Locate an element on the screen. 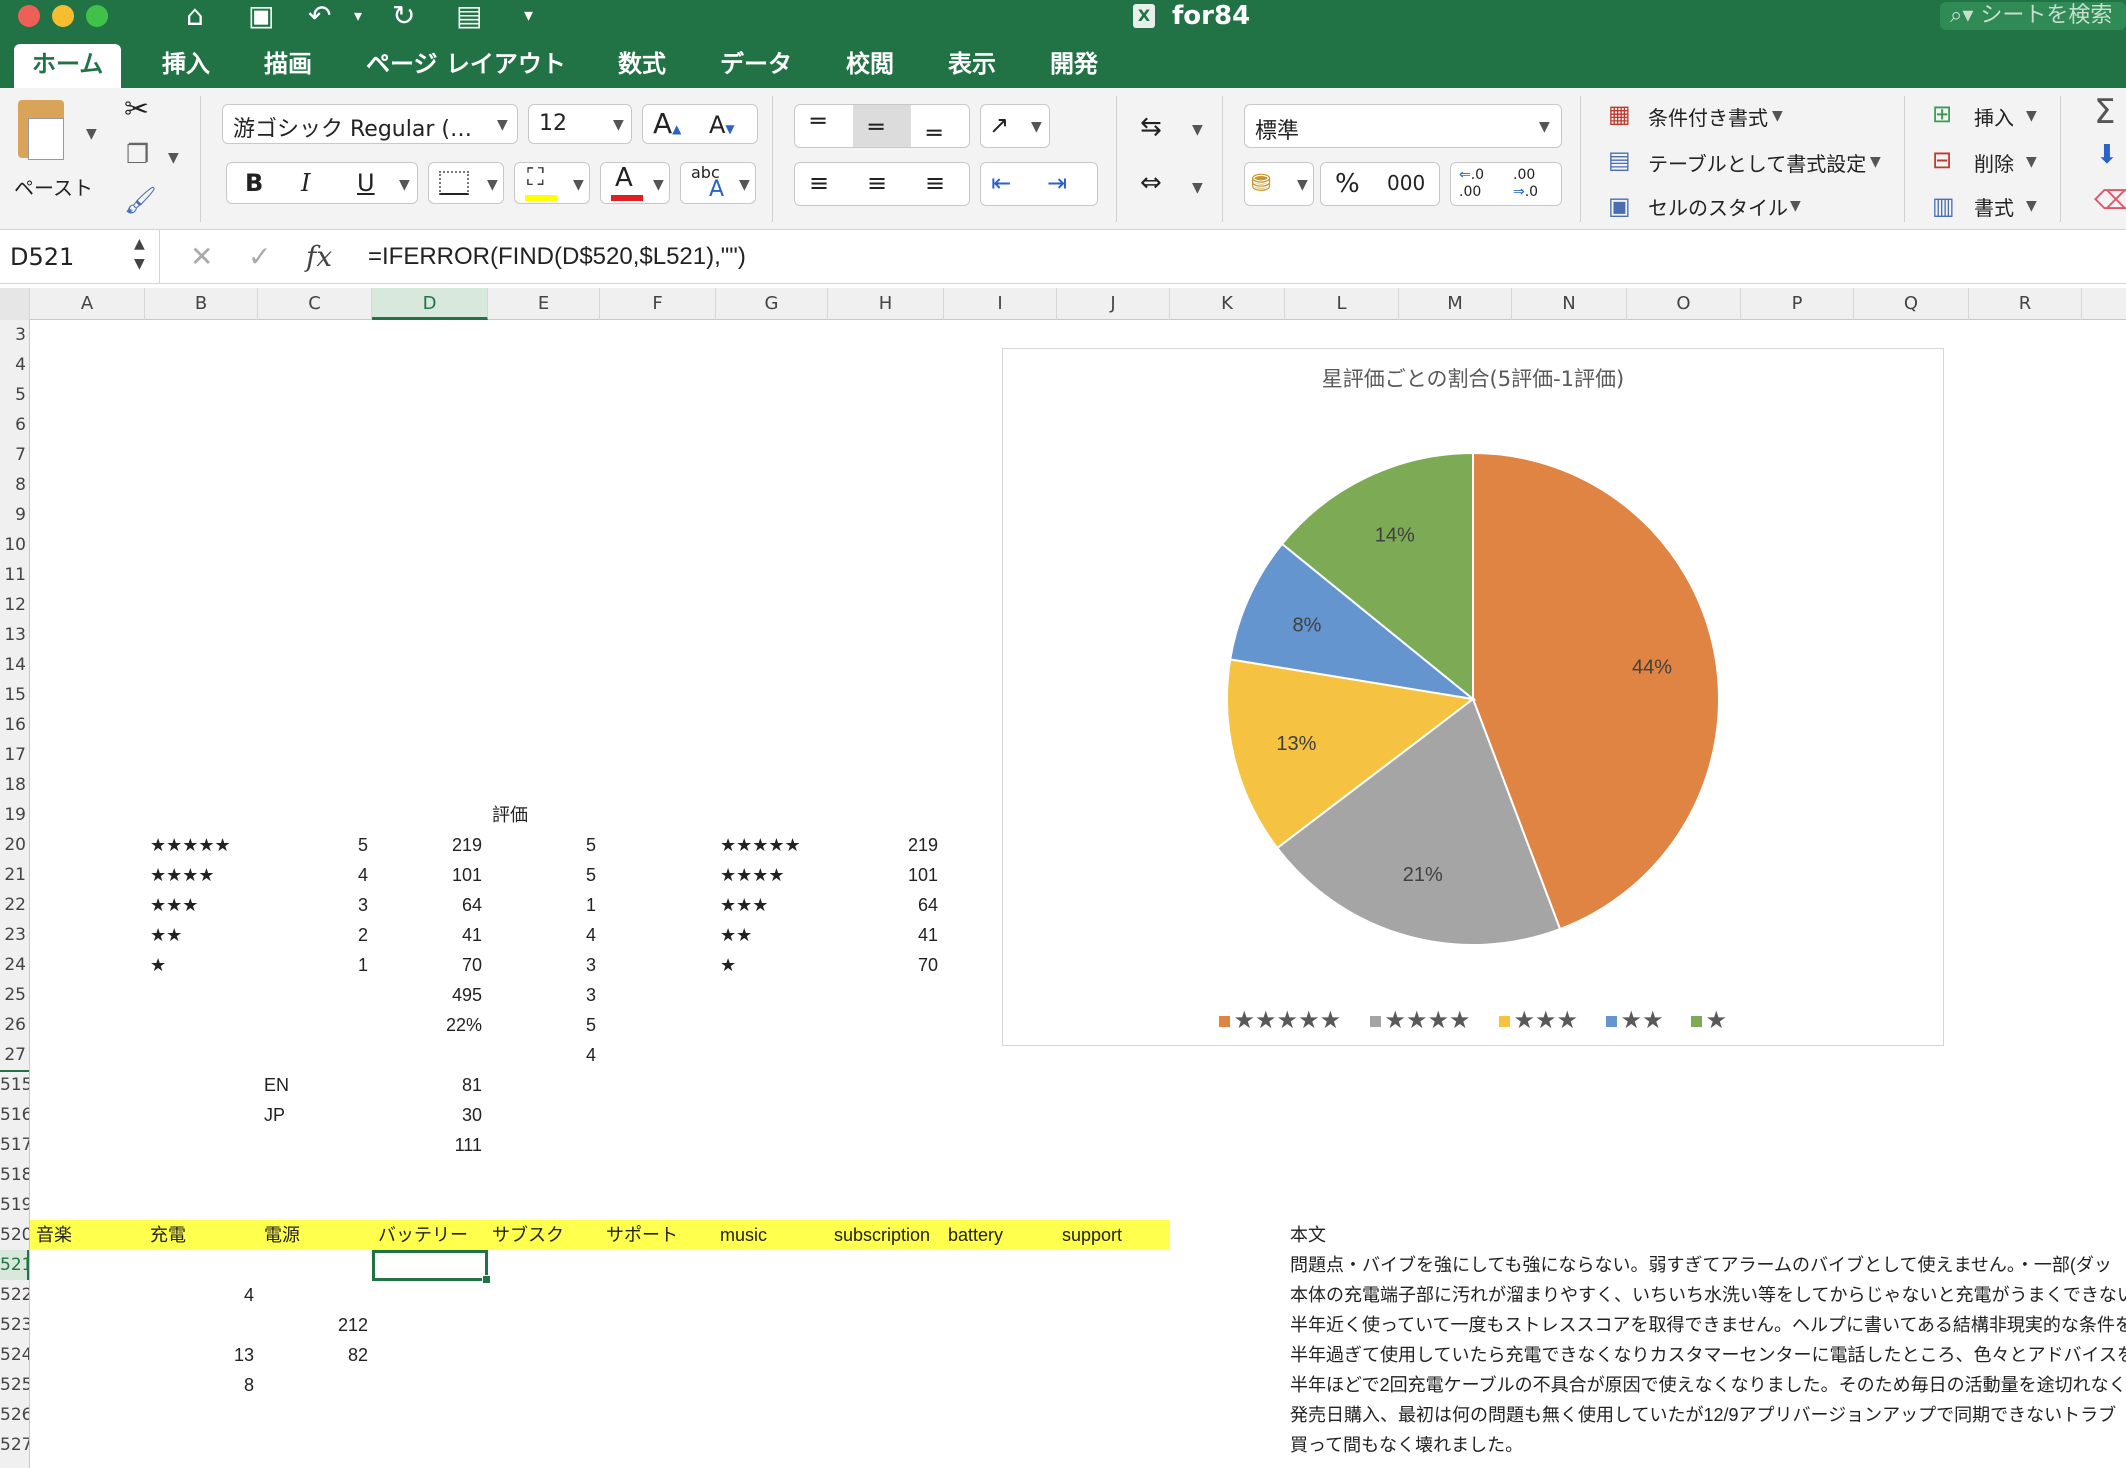 The image size is (2126, 1468). row-header-active: 521 is located at coordinates (14, 1265).